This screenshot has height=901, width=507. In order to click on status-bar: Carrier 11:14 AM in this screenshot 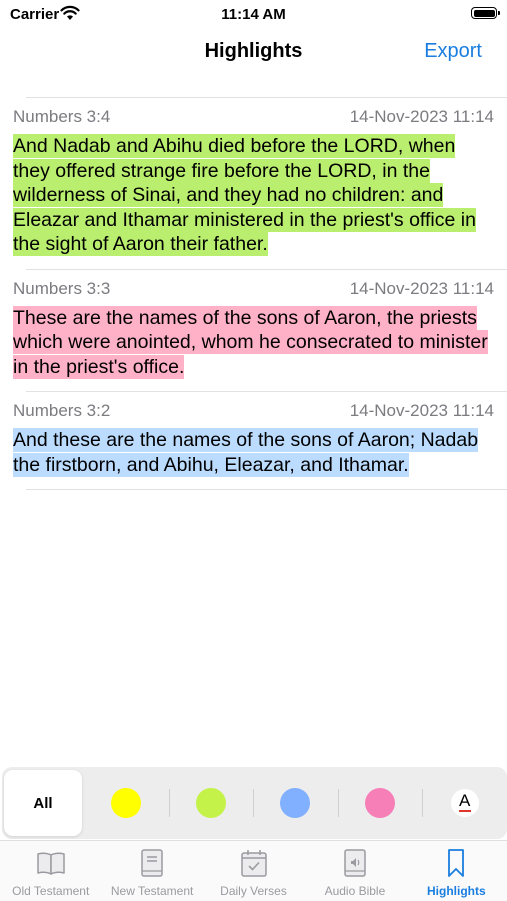, I will do `click(253, 15)`.